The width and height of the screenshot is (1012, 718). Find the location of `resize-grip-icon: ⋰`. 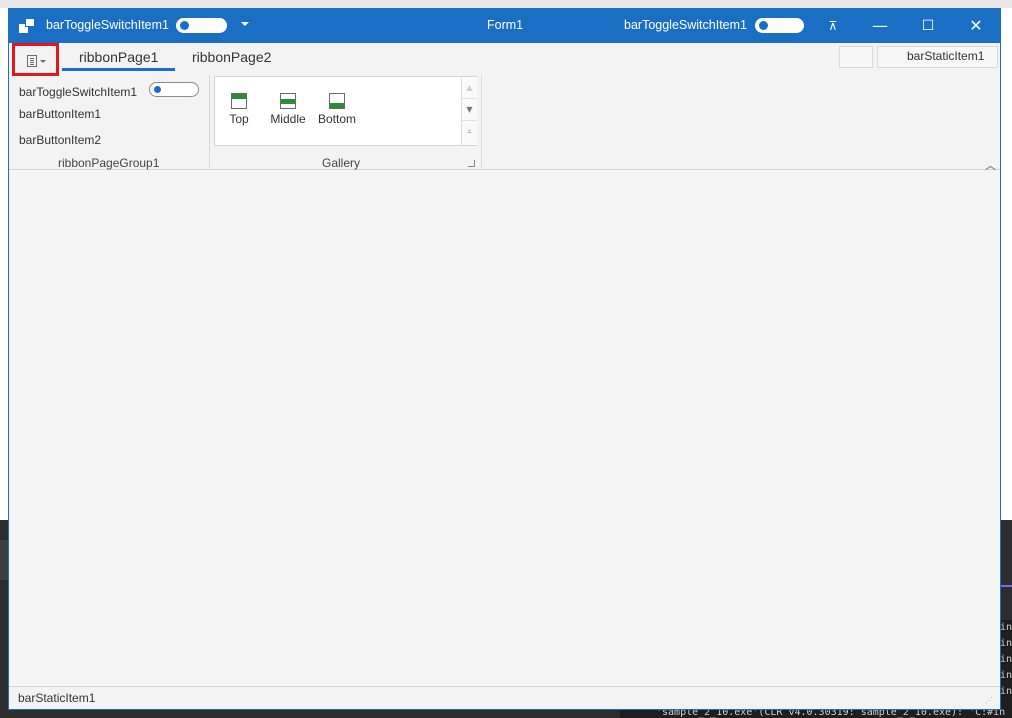

resize-grip-icon: ⋰ is located at coordinates (990, 701).